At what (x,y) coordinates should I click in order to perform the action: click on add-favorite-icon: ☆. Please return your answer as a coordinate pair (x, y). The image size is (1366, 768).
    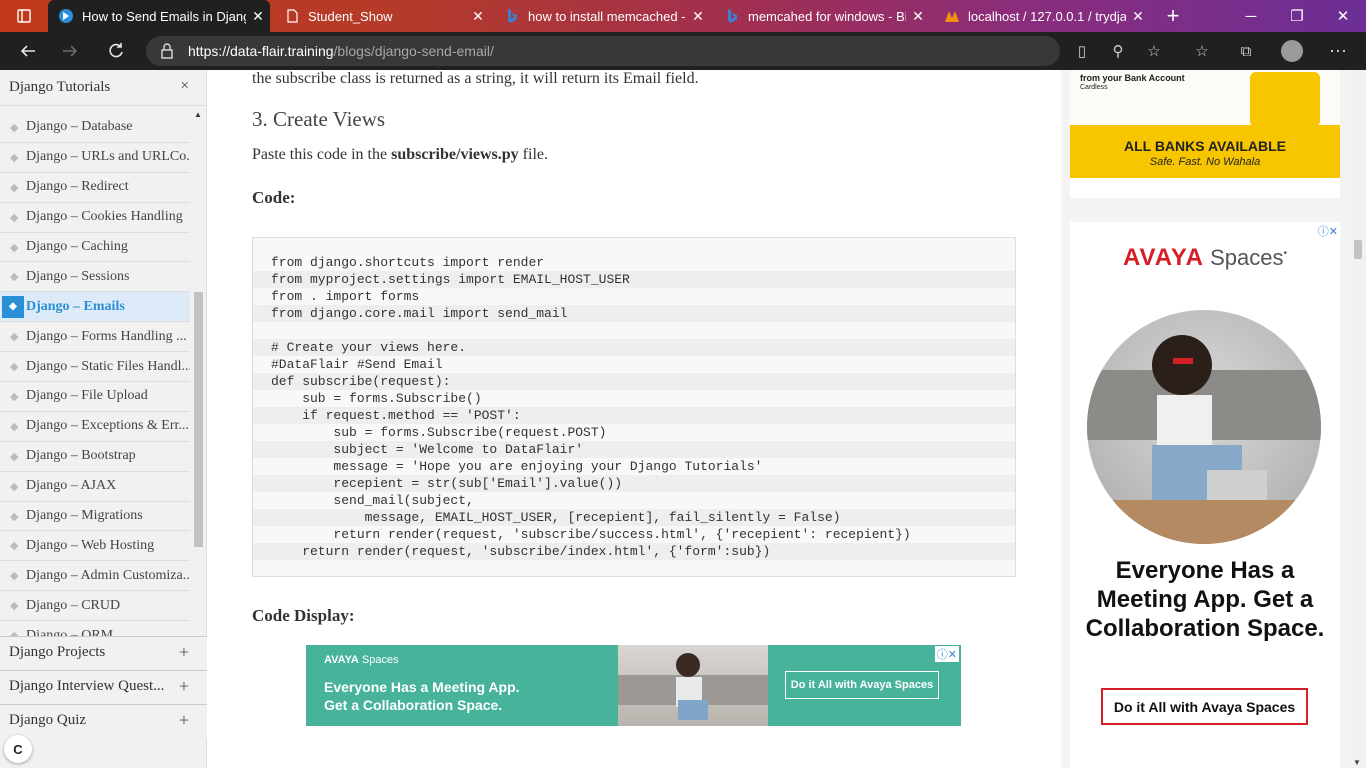
    Looking at the image, I should click on (1154, 51).